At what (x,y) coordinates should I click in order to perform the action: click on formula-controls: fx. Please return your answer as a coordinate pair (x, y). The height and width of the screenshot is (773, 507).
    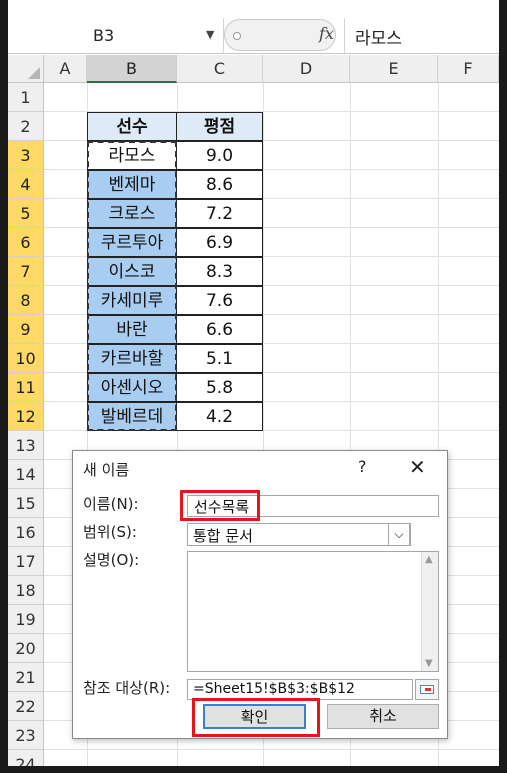
    Looking at the image, I should click on (280, 35).